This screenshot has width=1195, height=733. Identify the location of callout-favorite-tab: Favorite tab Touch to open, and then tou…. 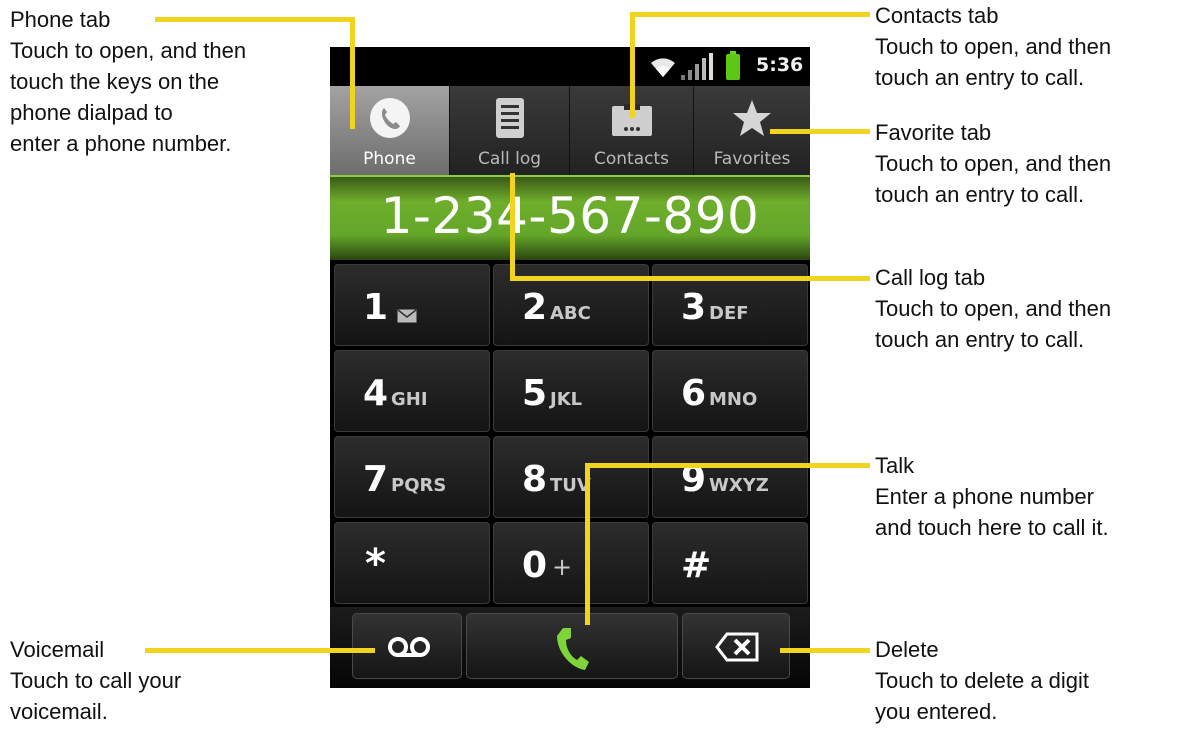
(993, 163).